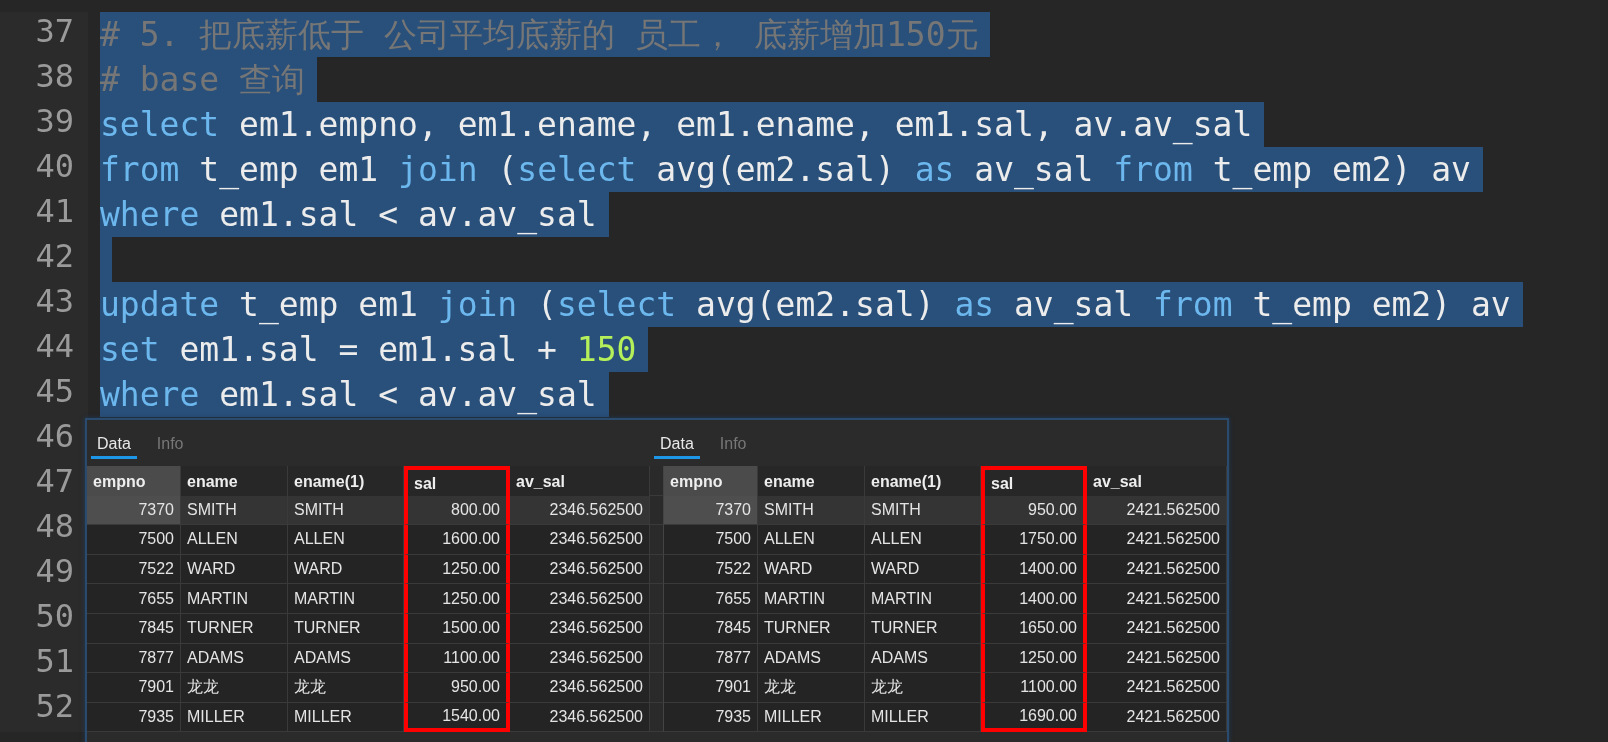 The width and height of the screenshot is (1608, 742). I want to click on table-cell: 800.00, so click(457, 510).